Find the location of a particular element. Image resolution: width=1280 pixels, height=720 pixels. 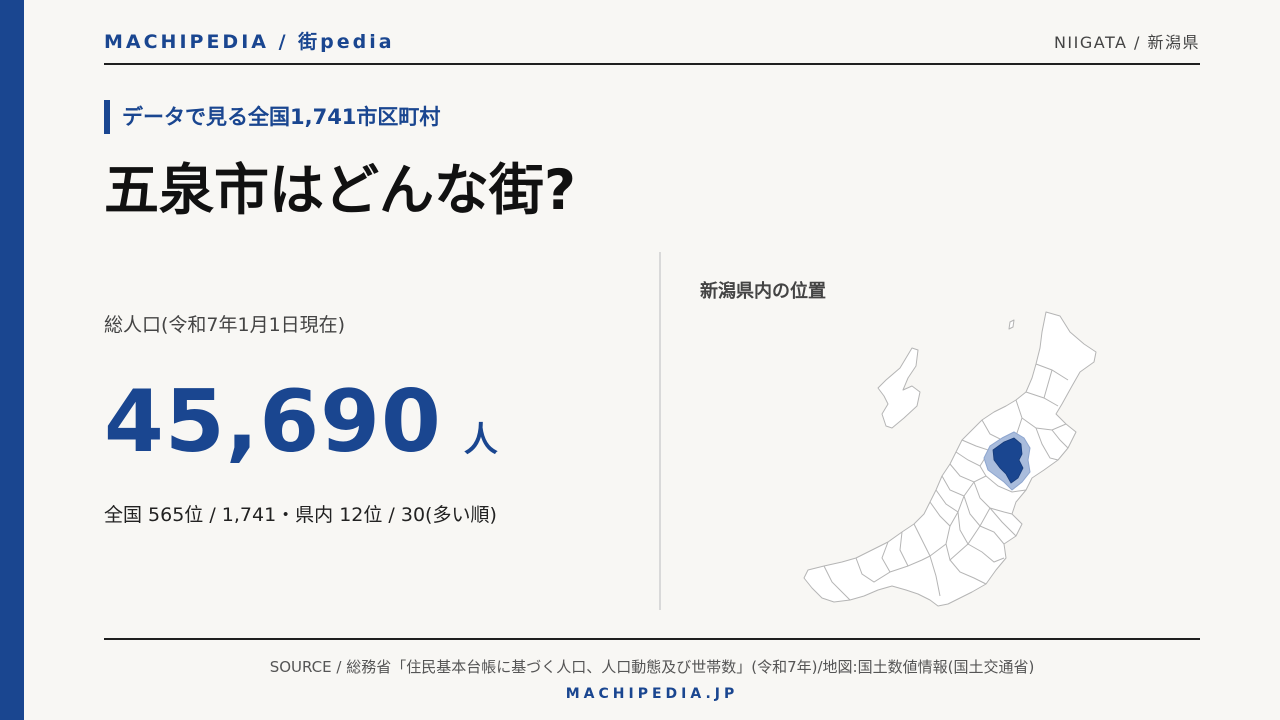

population-label: 総人口(令和7年1月1日現在) is located at coordinates (225, 325).